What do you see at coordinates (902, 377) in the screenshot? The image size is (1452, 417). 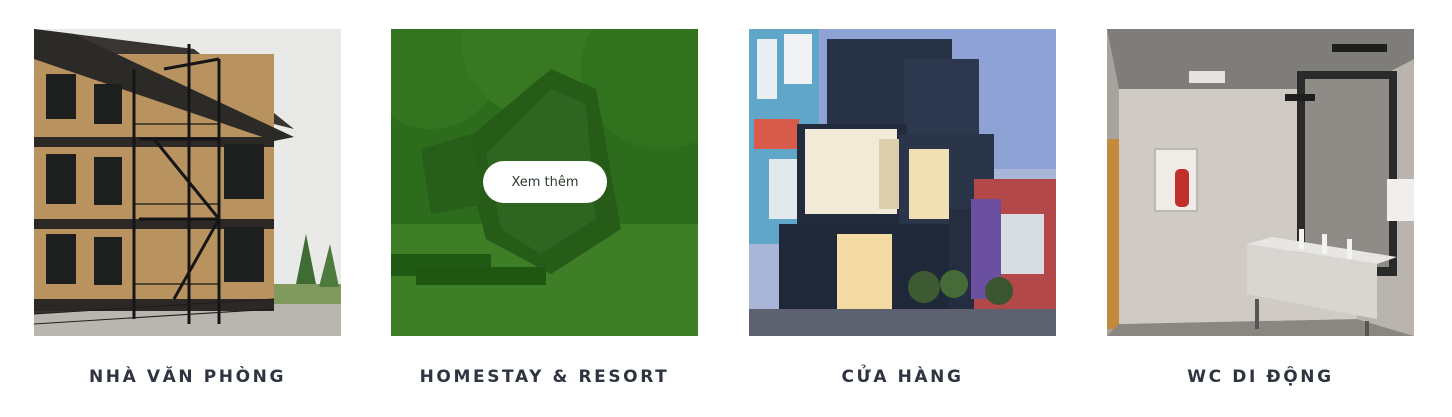 I see `category-title: CỬA HÀNG` at bounding box center [902, 377].